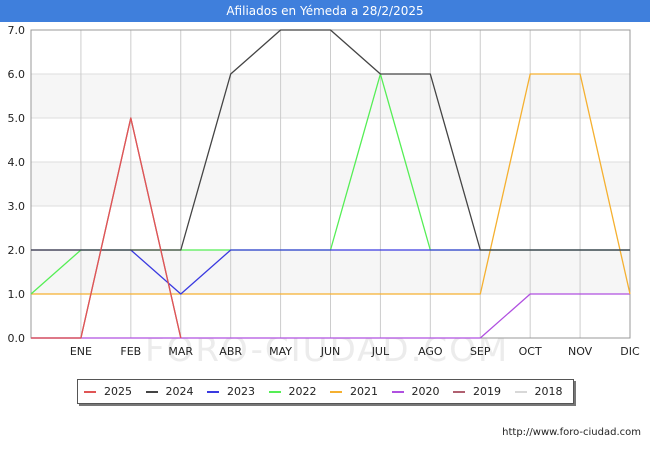  I want to click on x-tick-label: FEB, so click(130, 351).